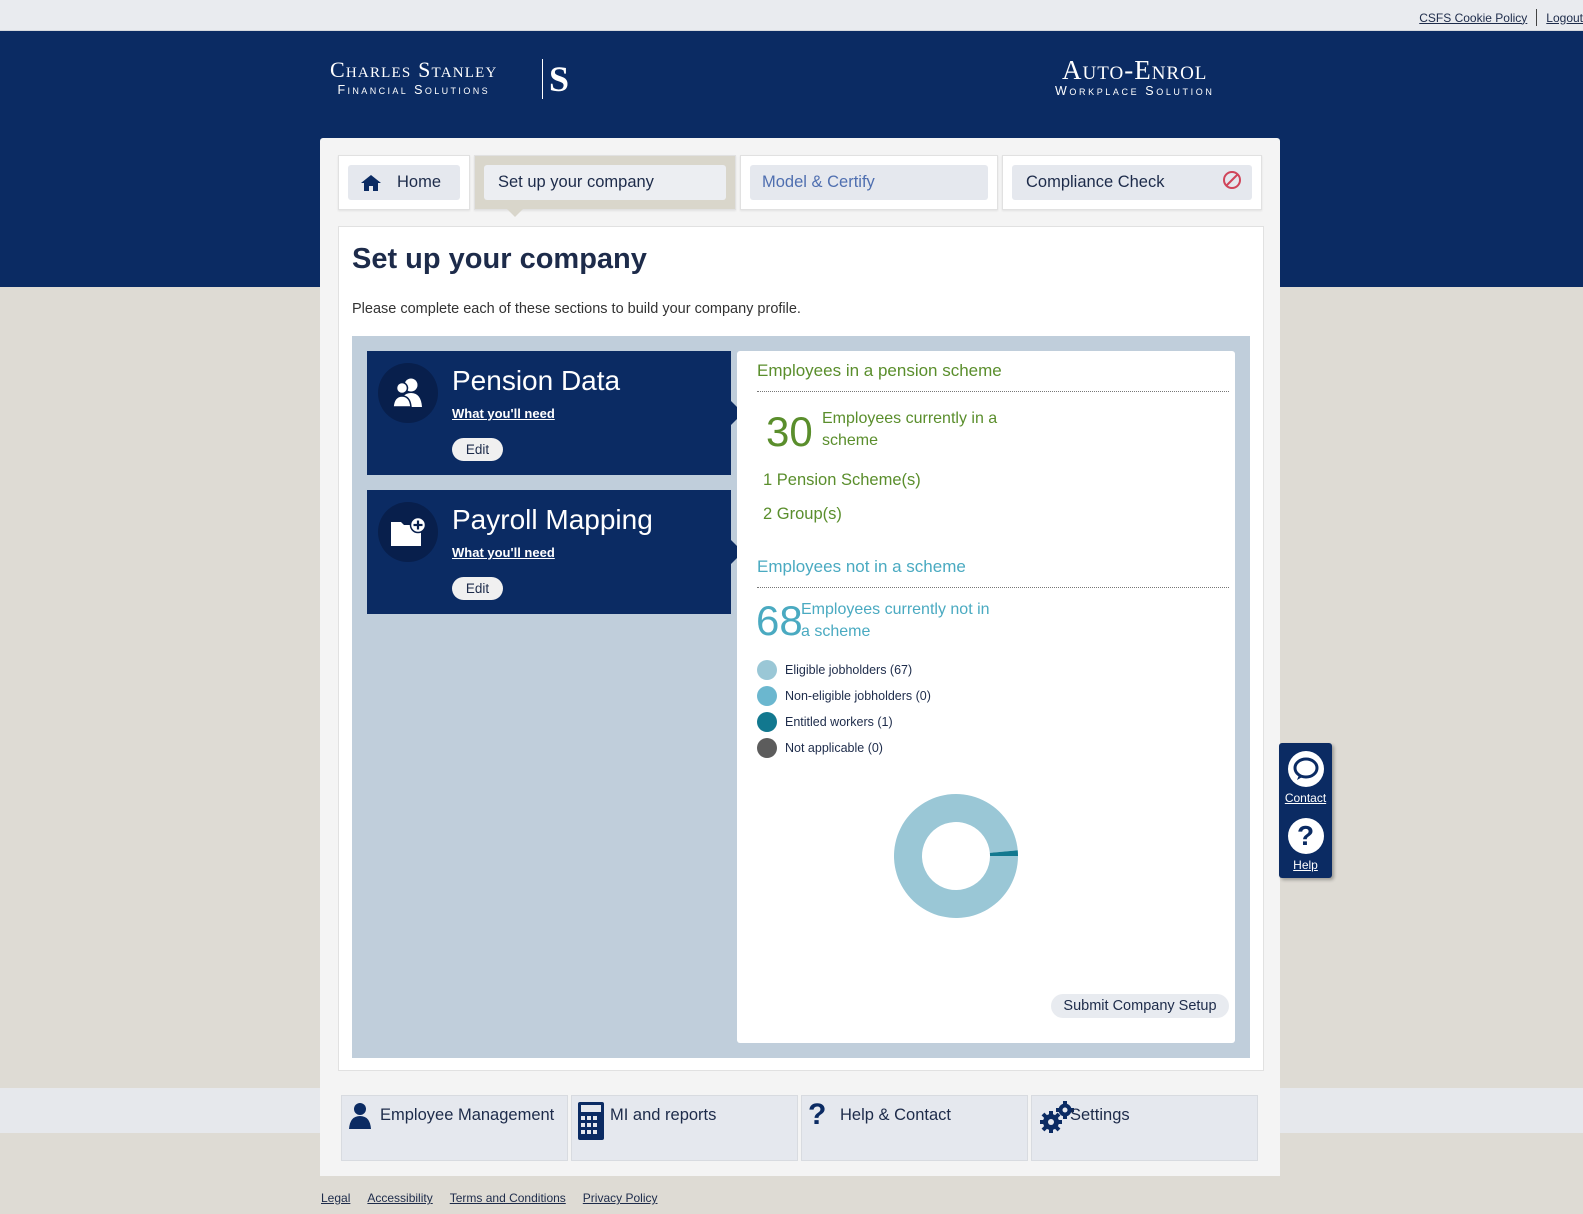  I want to click on charles-stanley-logo: Charles Stanley Financial Solutions, so click(414, 77).